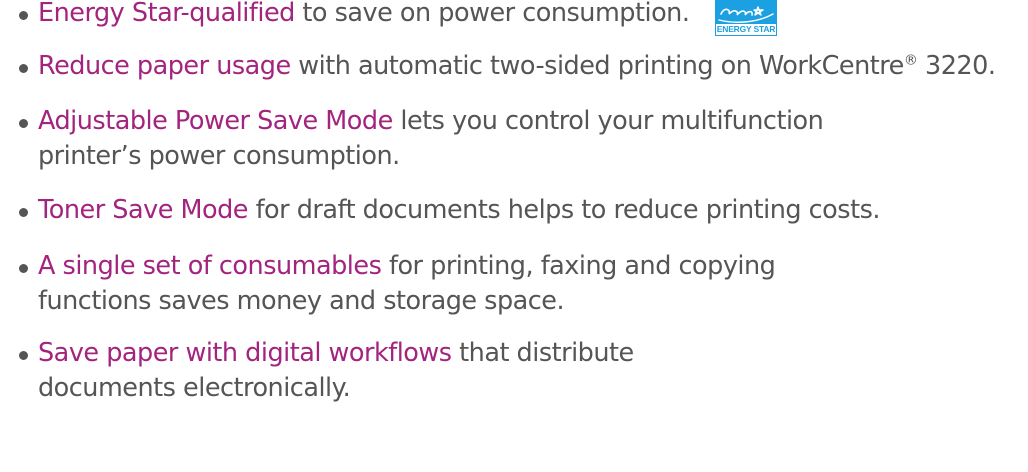  What do you see at coordinates (910, 60) in the screenshot?
I see `registered-mark: ®` at bounding box center [910, 60].